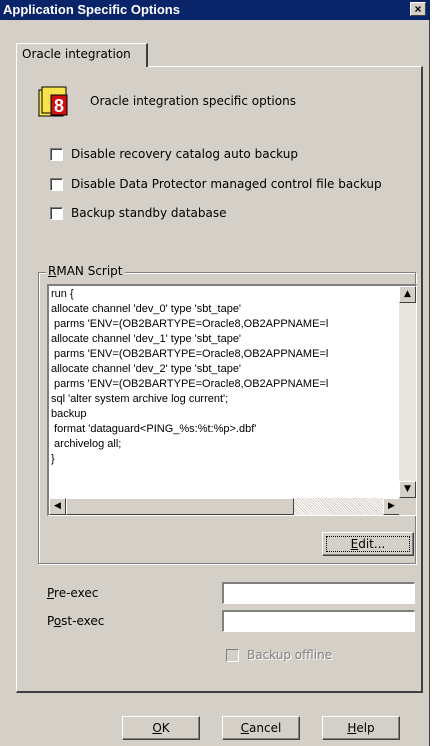  What do you see at coordinates (57, 506) in the screenshot?
I see `scroll-left-icon: ◀` at bounding box center [57, 506].